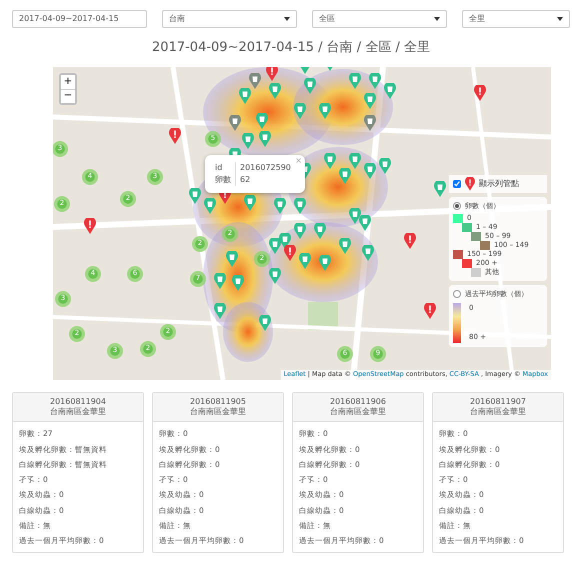  Describe the element at coordinates (298, 160) in the screenshot. I see `close-button: ×` at that location.